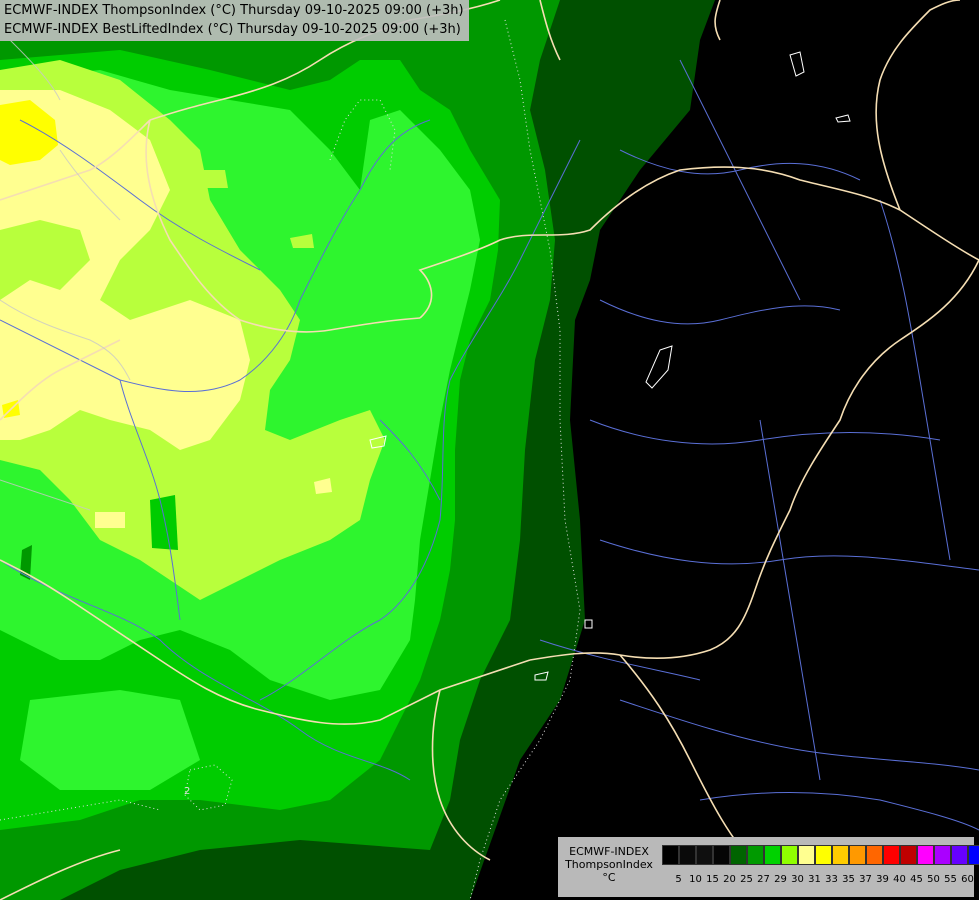 Image resolution: width=979 pixels, height=900 pixels. I want to click on legend-tick-label: 55, so click(950, 879).